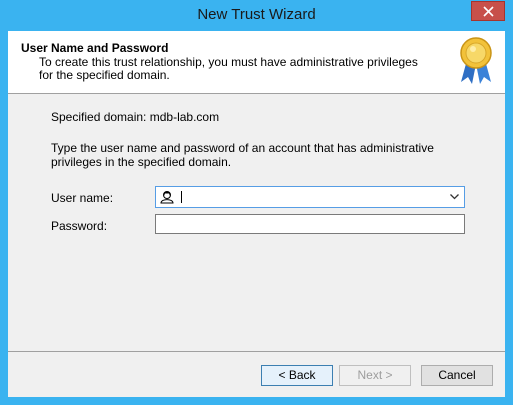  I want to click on window-title: New Trust Wizard, so click(256, 14).